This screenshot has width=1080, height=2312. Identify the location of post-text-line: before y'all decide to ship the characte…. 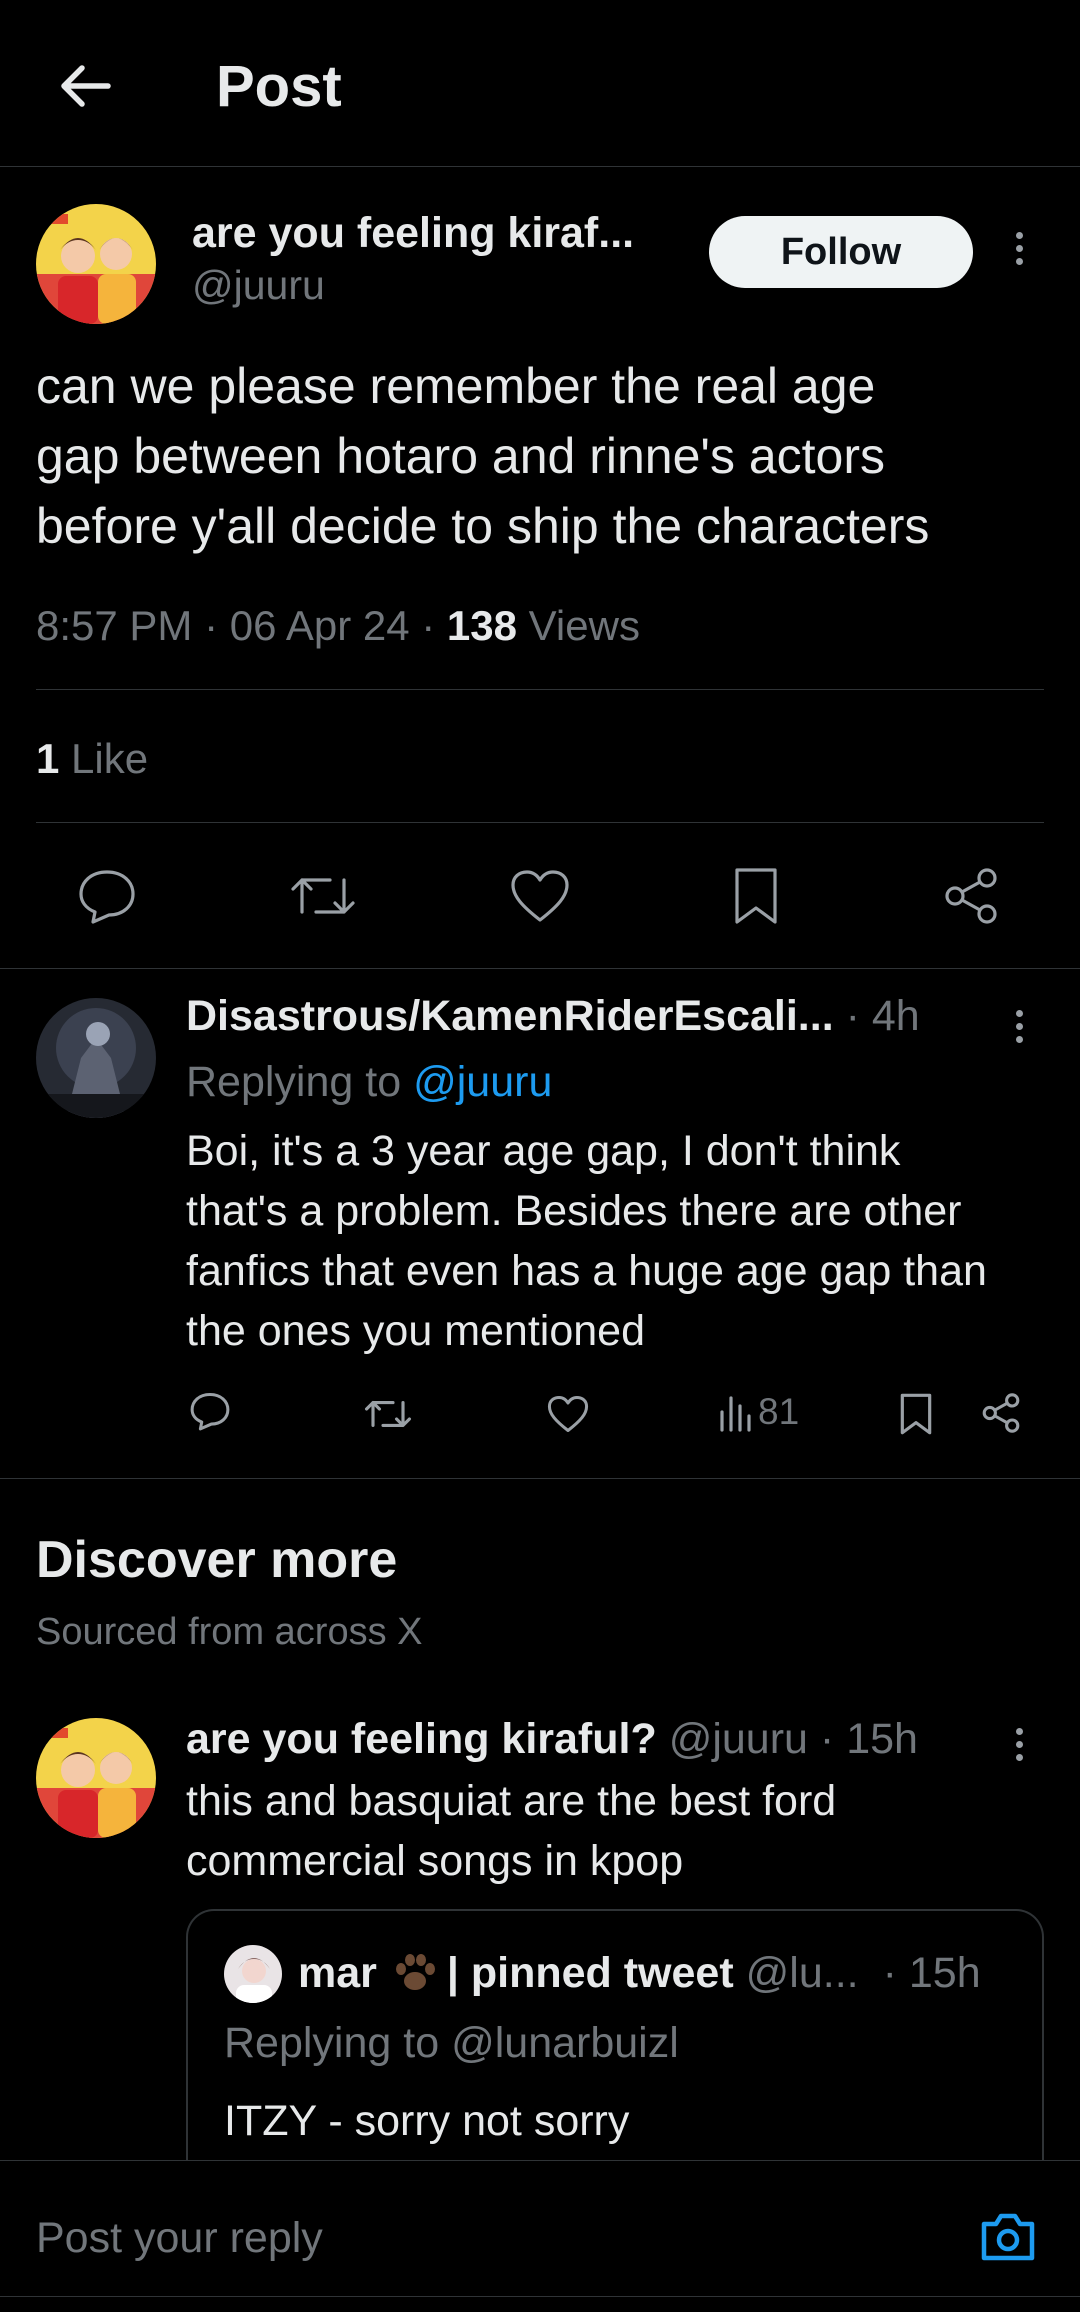
(483, 526).